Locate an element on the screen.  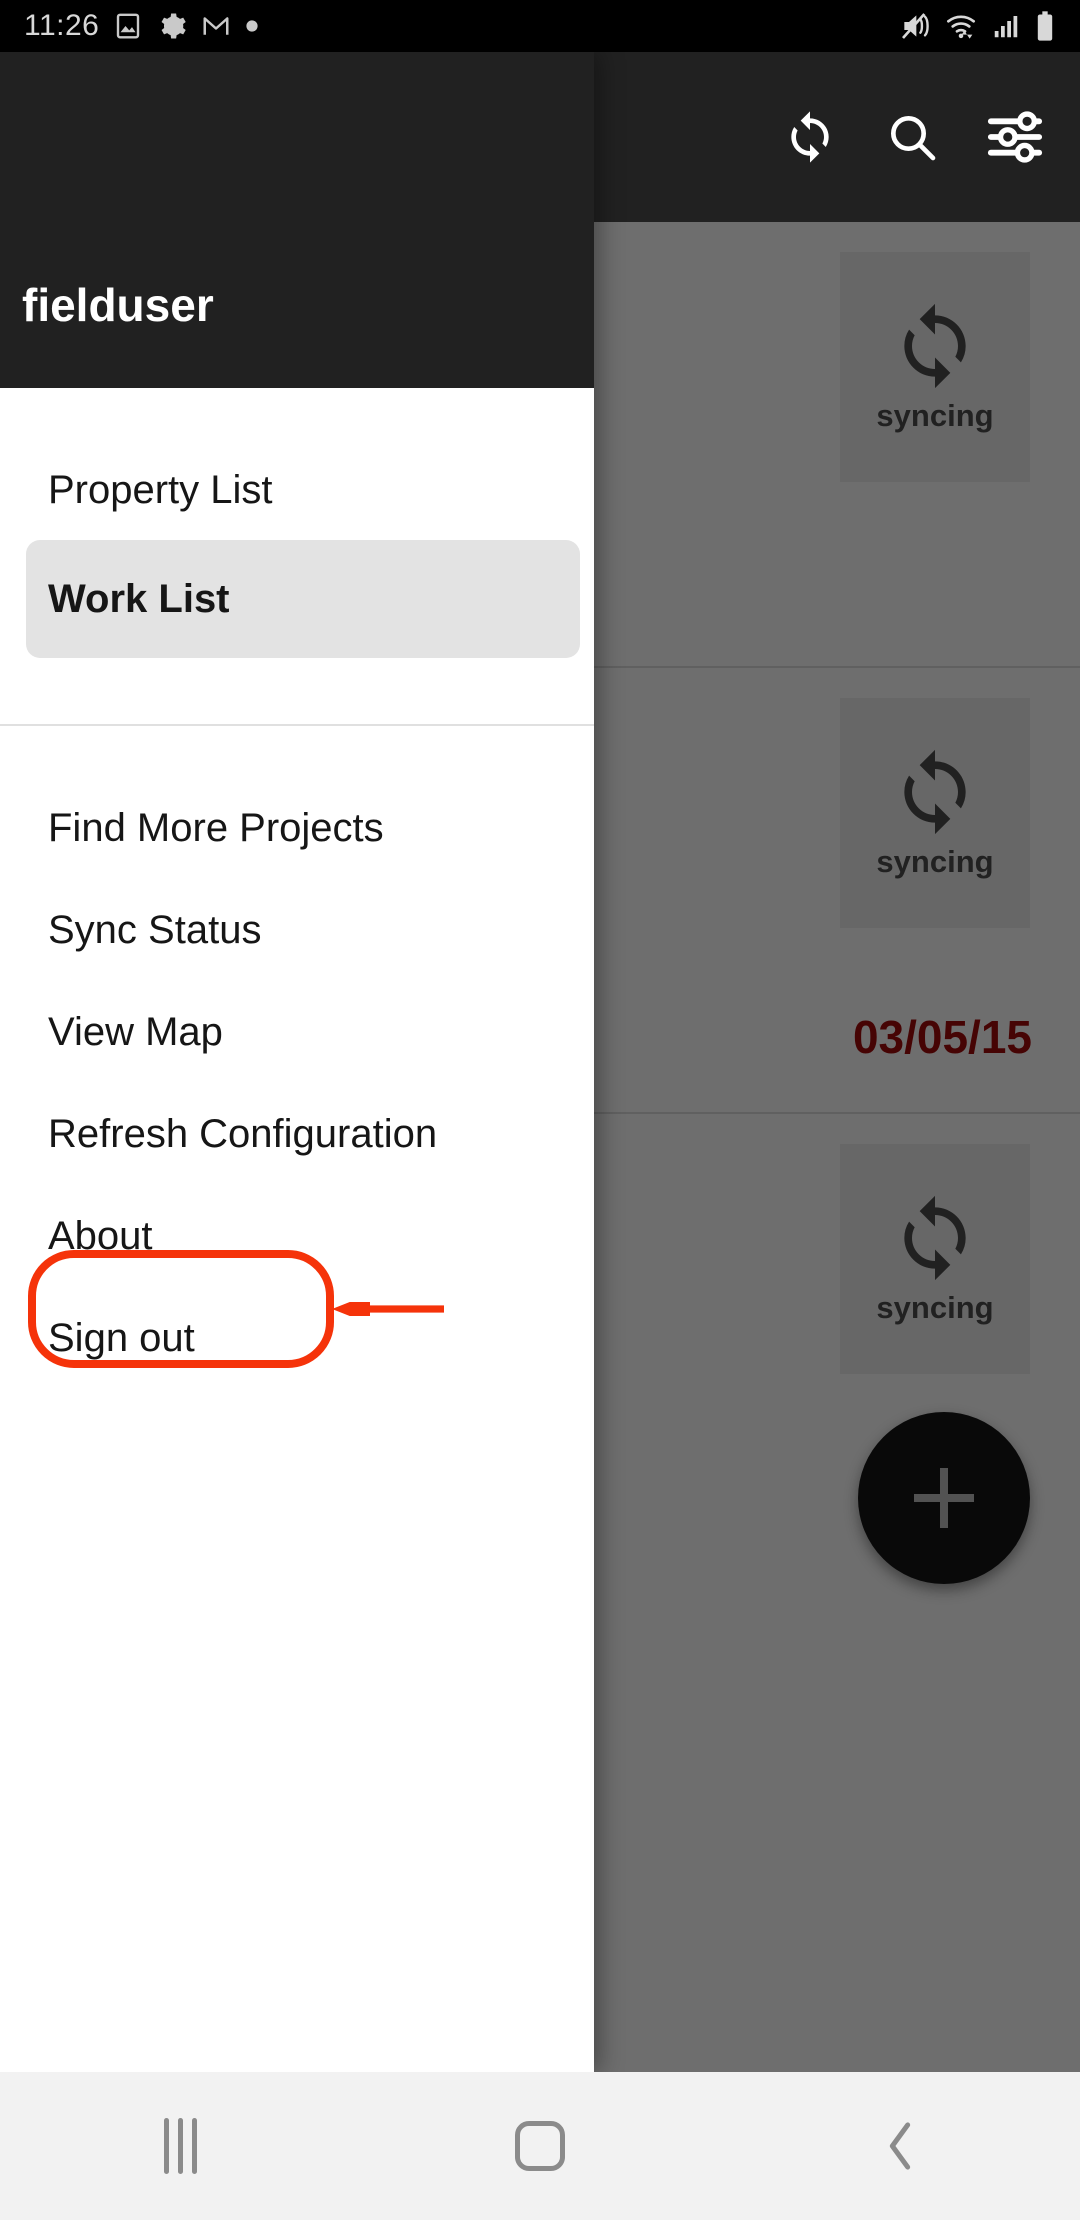
menu-item-label: View Map is located at coordinates (135, 1031).